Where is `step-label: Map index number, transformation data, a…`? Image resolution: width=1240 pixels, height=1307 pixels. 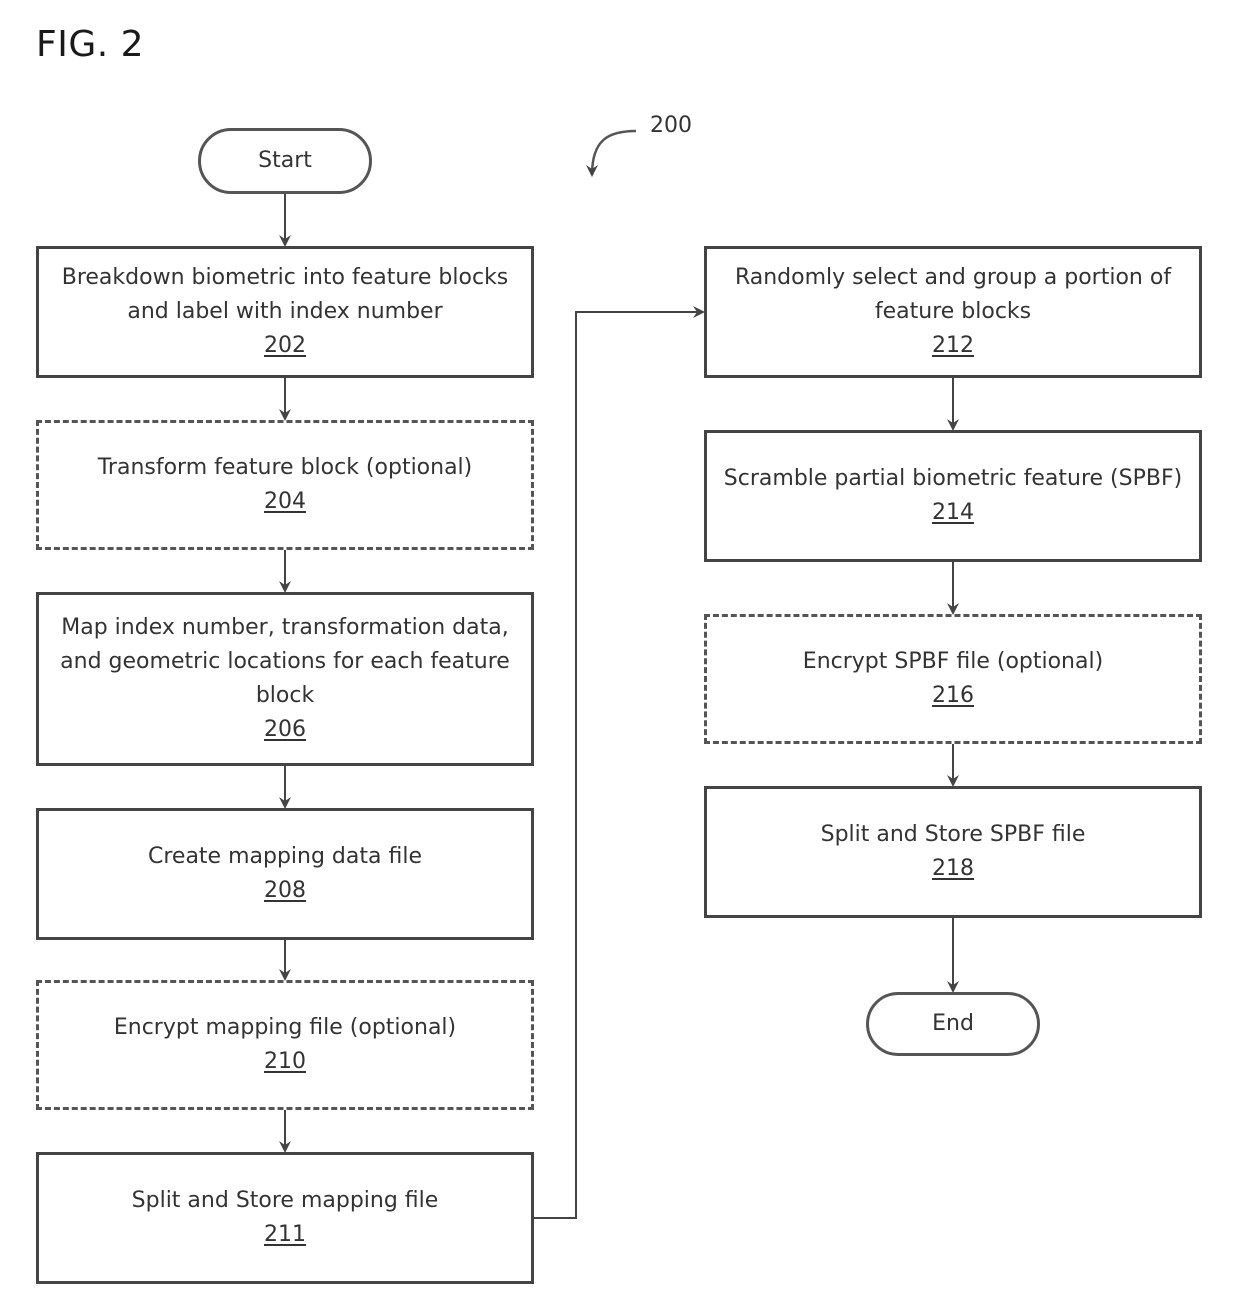 step-label: Map index number, transformation data, a… is located at coordinates (285, 661).